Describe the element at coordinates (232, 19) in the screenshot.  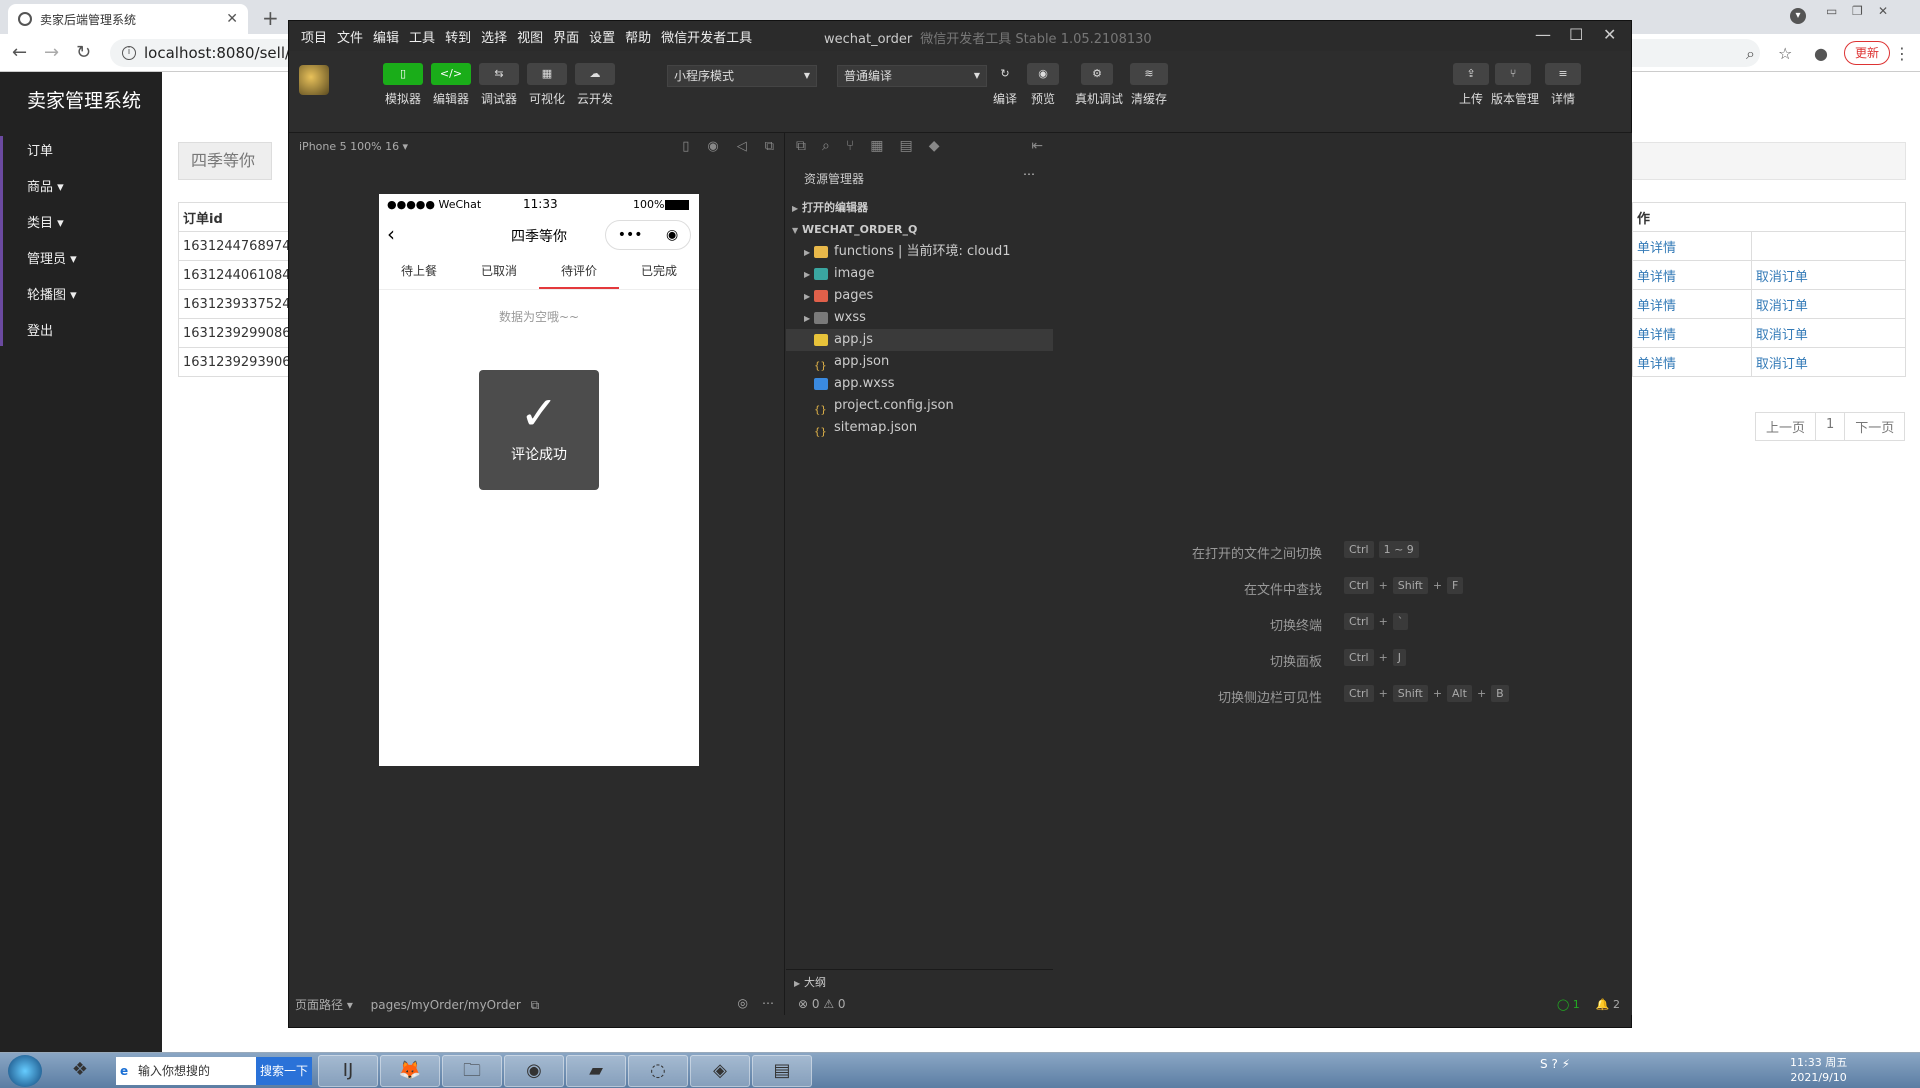
I see `tab-close-icon: ✕` at that location.